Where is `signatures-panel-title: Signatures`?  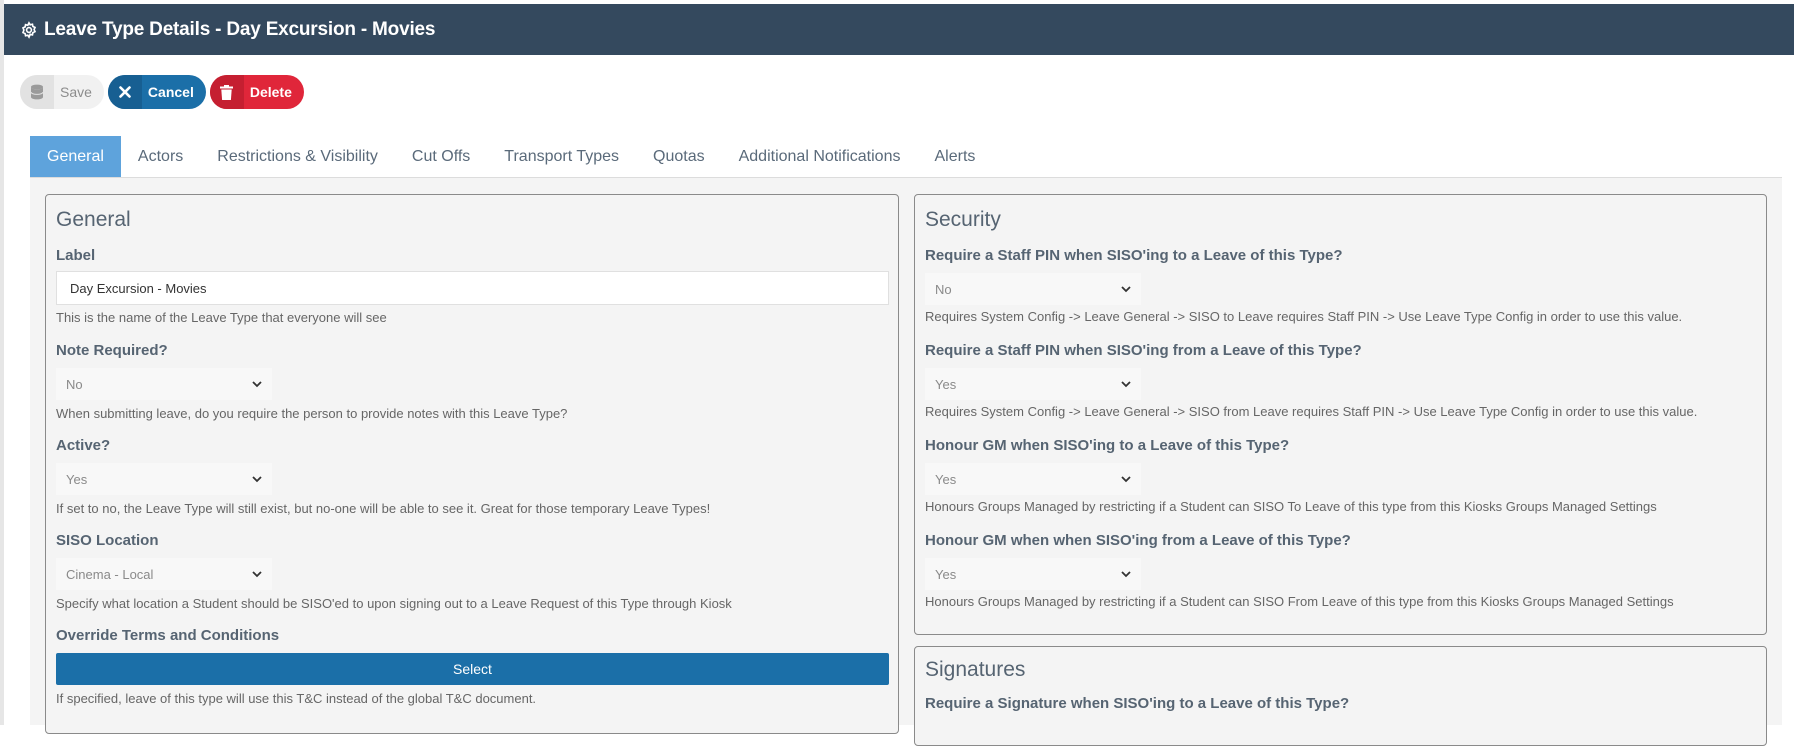
signatures-panel-title: Signatures is located at coordinates (975, 669).